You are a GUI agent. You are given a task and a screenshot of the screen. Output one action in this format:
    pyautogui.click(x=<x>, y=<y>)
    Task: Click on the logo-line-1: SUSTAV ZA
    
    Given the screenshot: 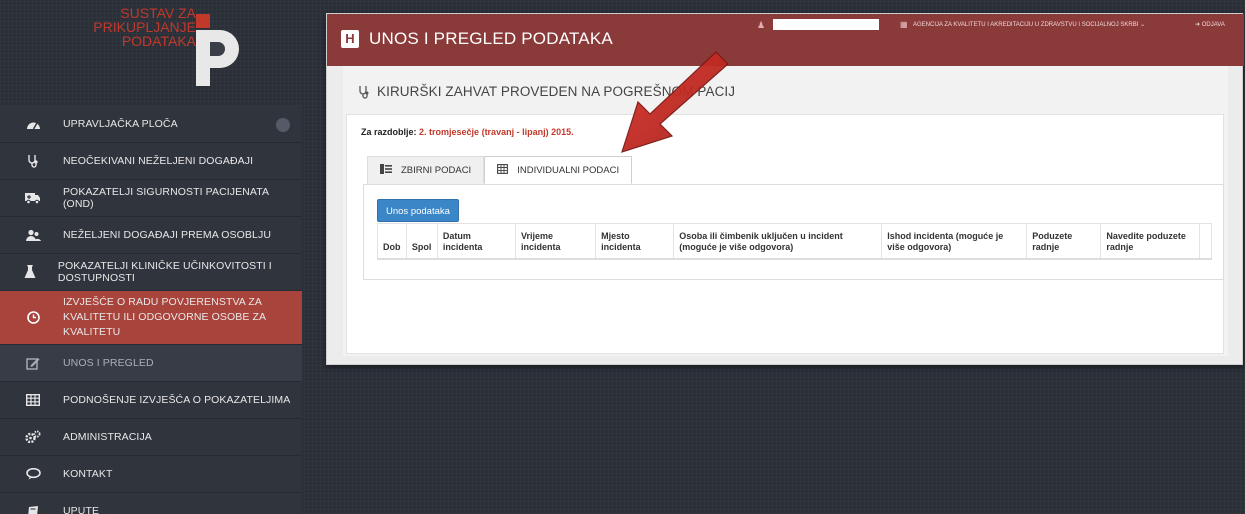 What is the action you would take?
    pyautogui.click(x=158, y=13)
    